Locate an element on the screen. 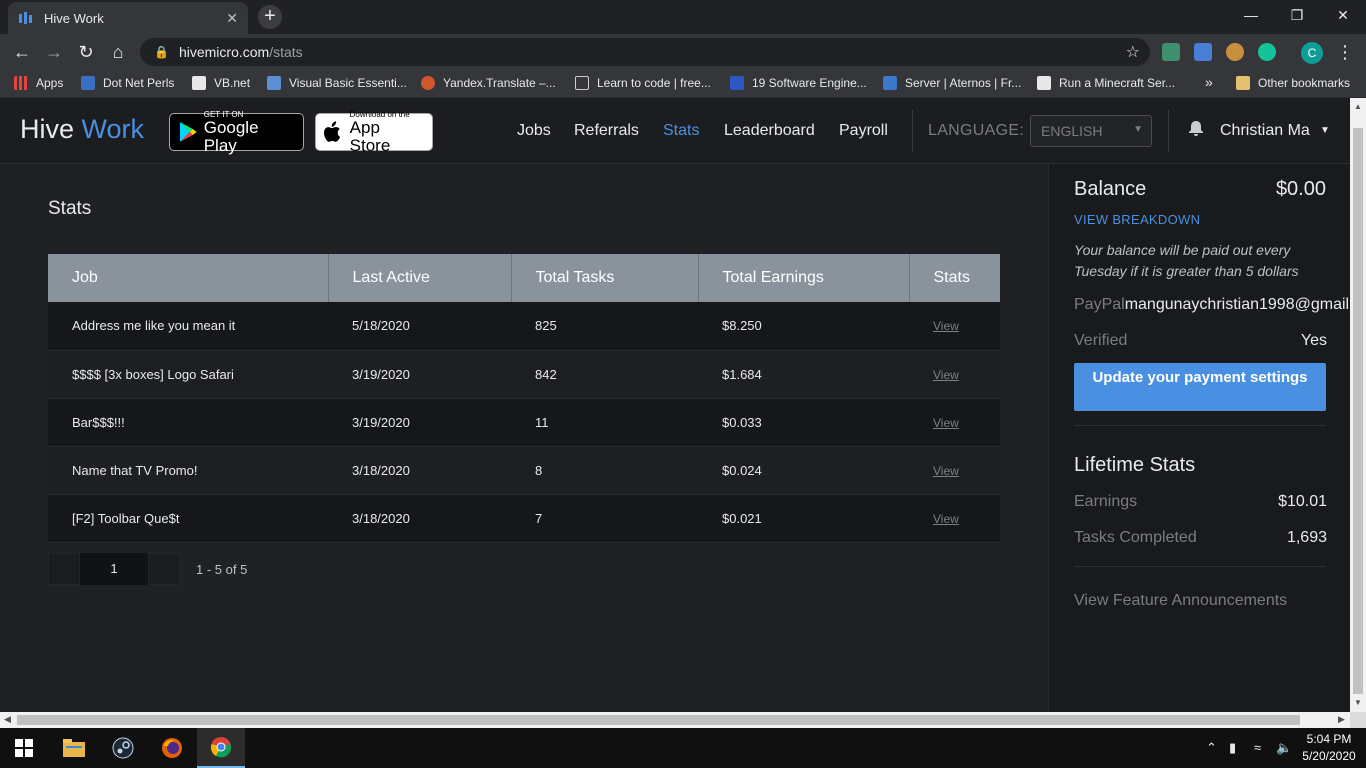 The height and width of the screenshot is (768, 1366). pagination-info: 1 - 5 of 5 is located at coordinates (222, 569).